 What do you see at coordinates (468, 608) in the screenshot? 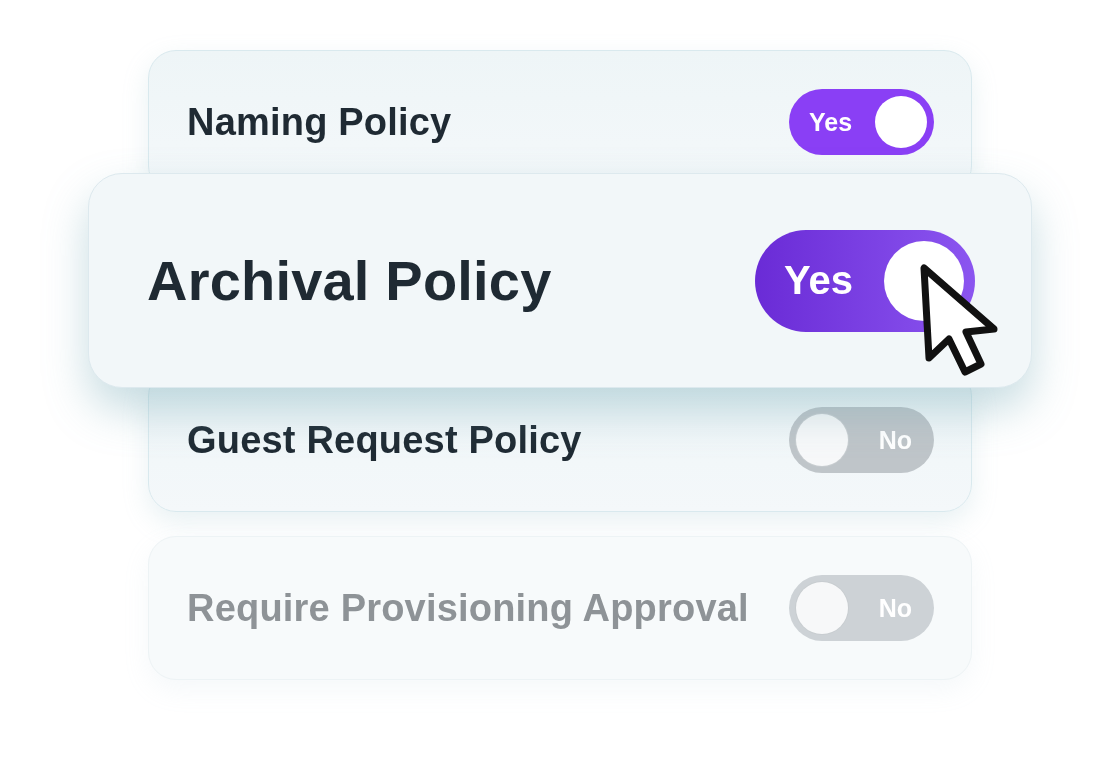
I see `policy-label: Require Provisioning Approval` at bounding box center [468, 608].